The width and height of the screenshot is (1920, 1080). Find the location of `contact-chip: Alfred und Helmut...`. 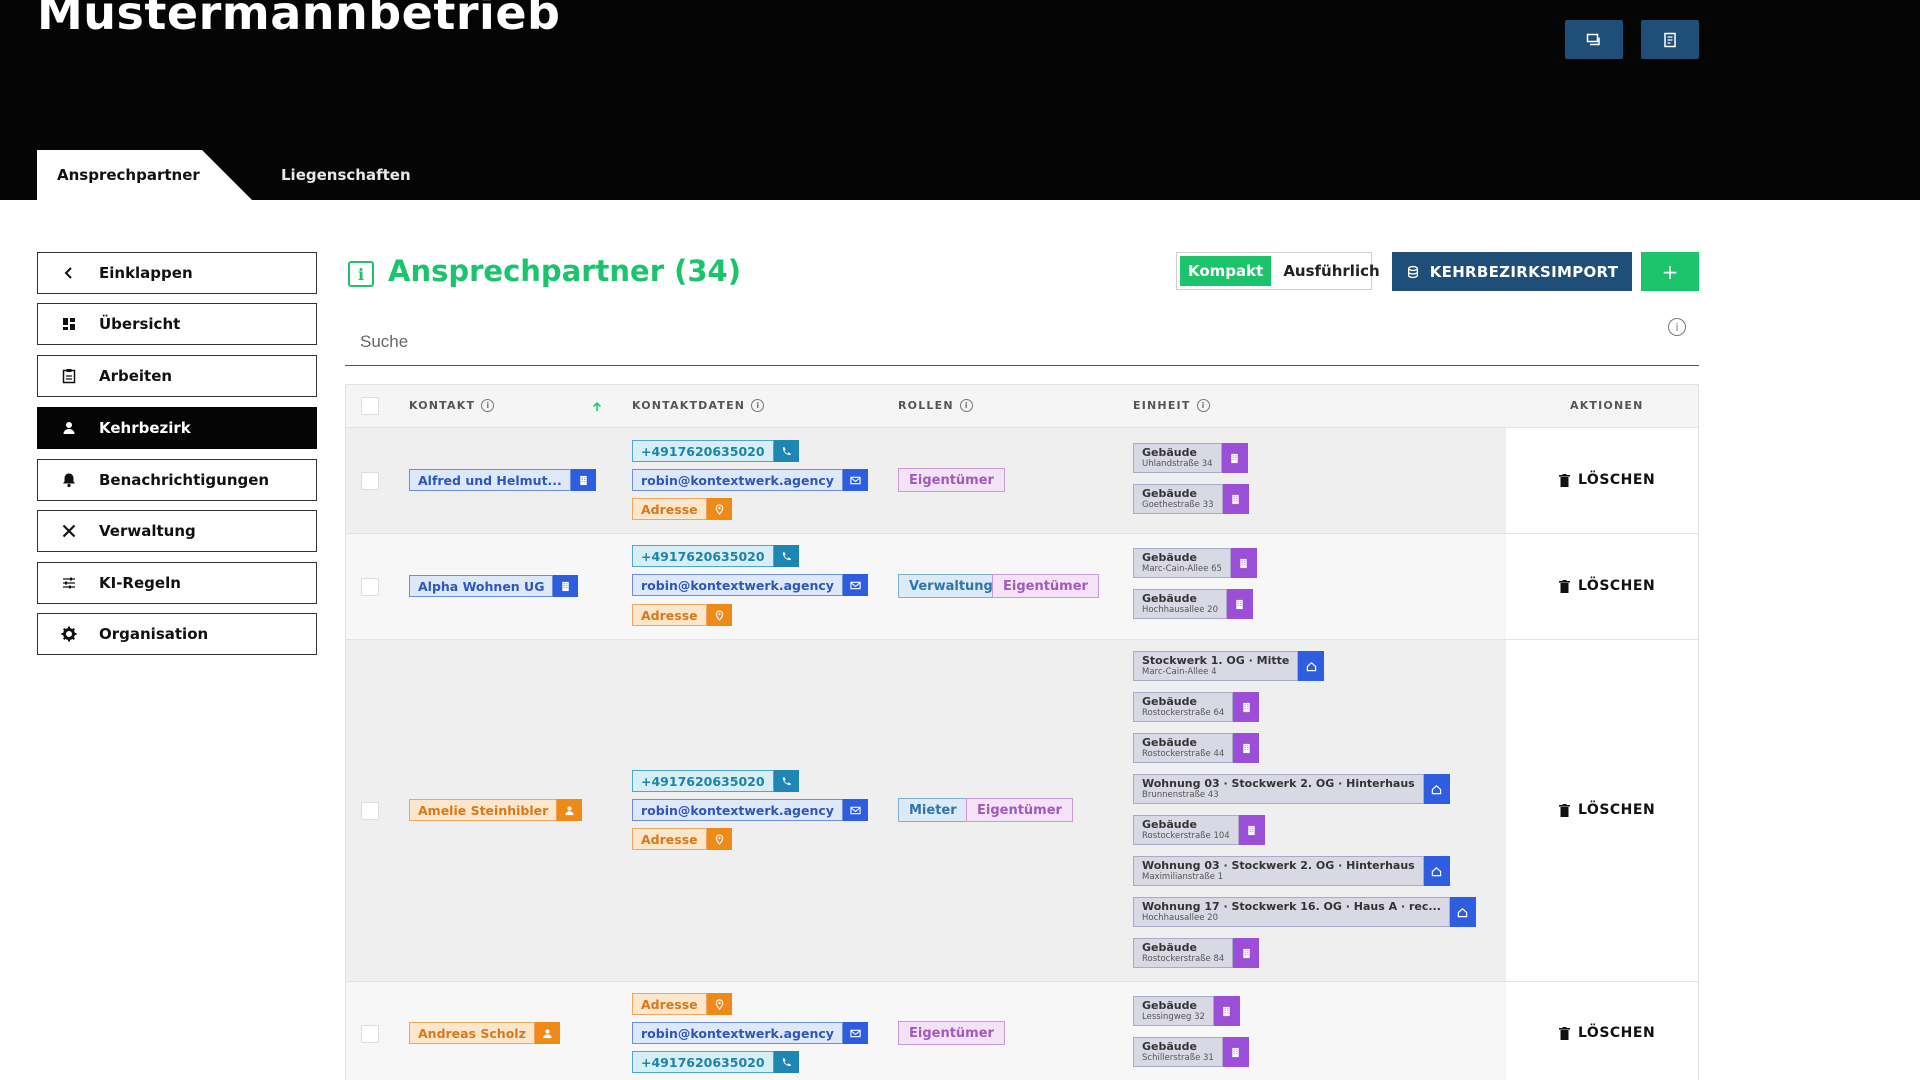

contact-chip: Alfred und Helmut... is located at coordinates (502, 480).